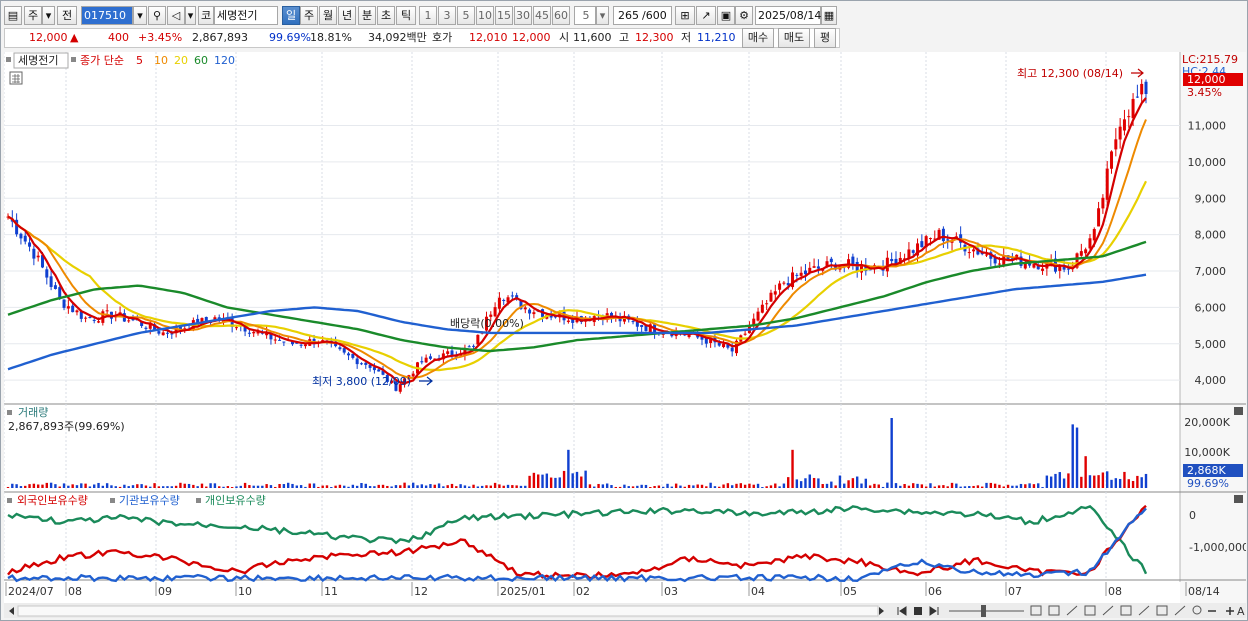 The width and height of the screenshot is (1248, 621). I want to click on pct-tag-label: 3.45%, so click(1204, 92).